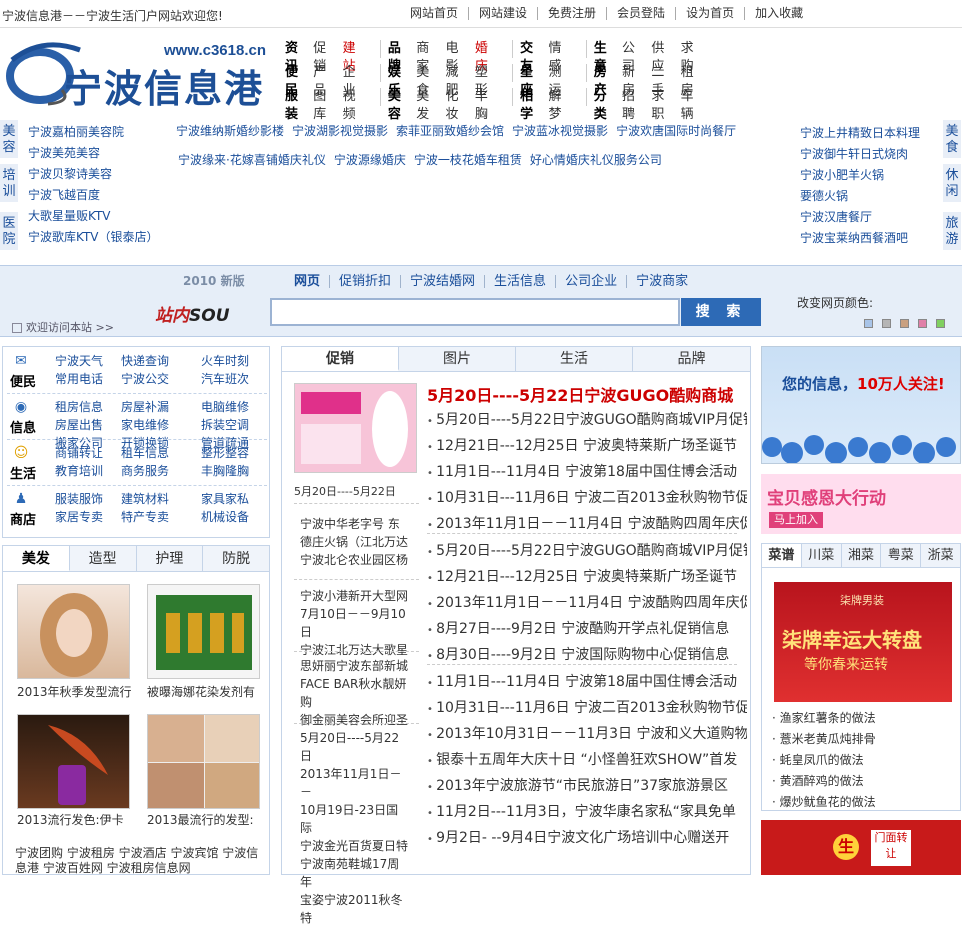 This screenshot has width=962, height=927. I want to click on ad-link: 宁波湖影视觉摄影, so click(340, 131).